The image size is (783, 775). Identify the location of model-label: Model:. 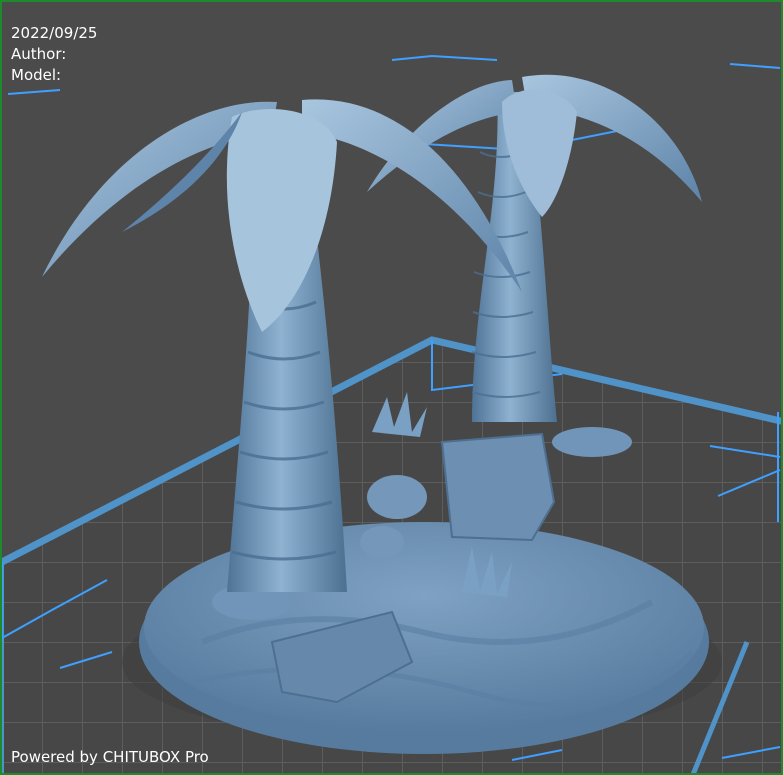
(36, 75).